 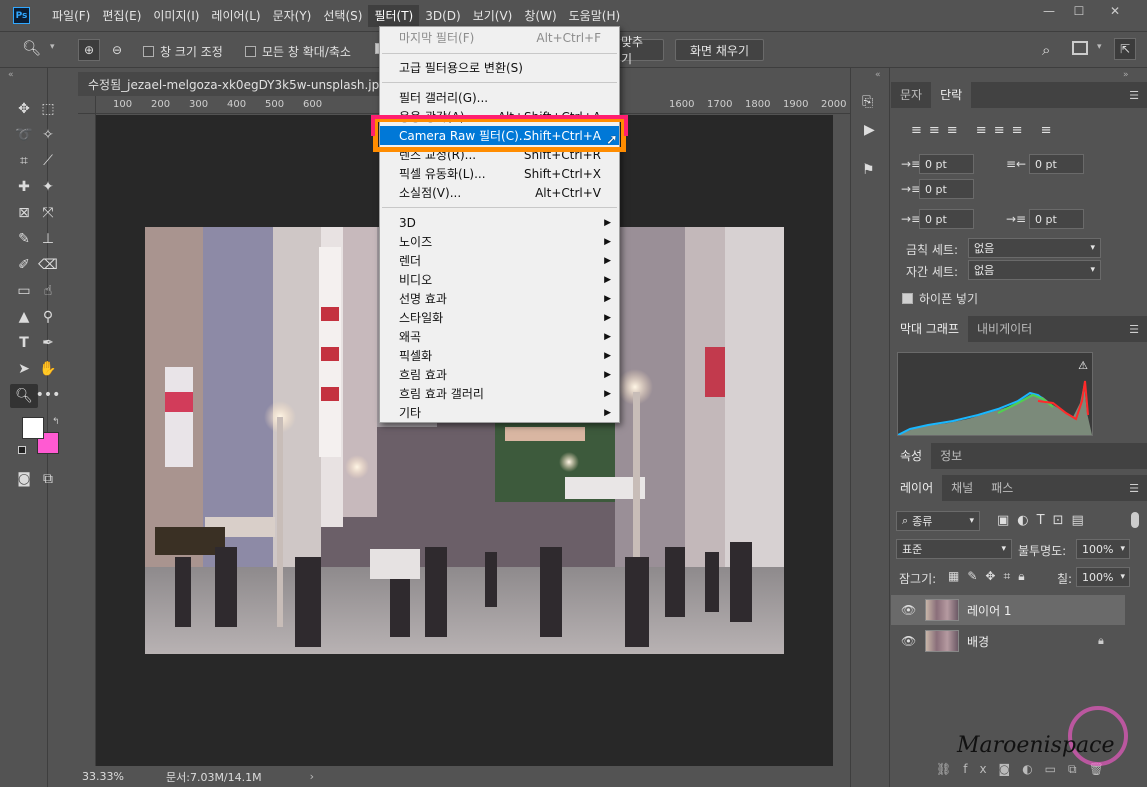 What do you see at coordinates (499, 393) in the screenshot?
I see `menu-item-blur-gallery: 흐림 효과 갤러리 ▶` at bounding box center [499, 393].